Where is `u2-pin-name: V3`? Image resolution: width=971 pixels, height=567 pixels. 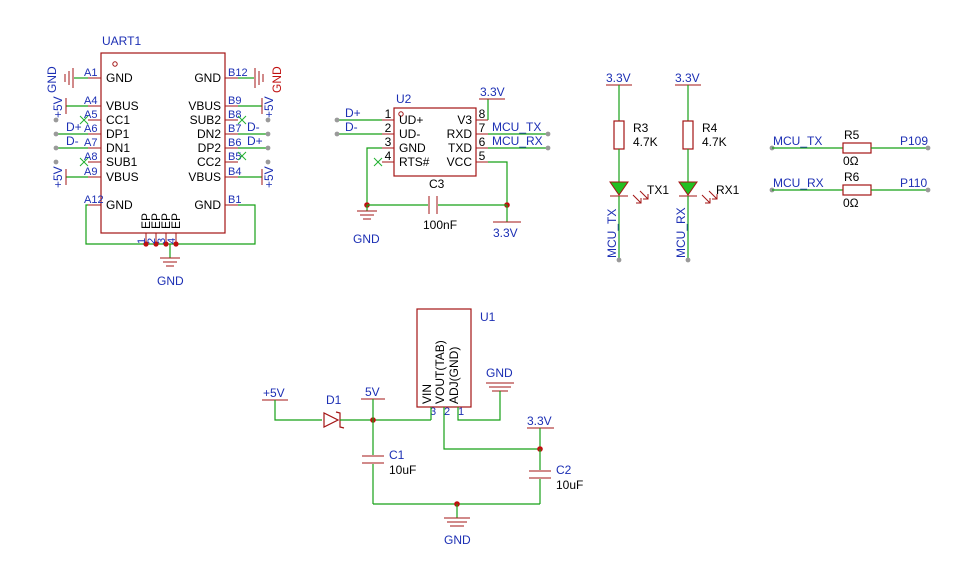 u2-pin-name: V3 is located at coordinates (464, 120).